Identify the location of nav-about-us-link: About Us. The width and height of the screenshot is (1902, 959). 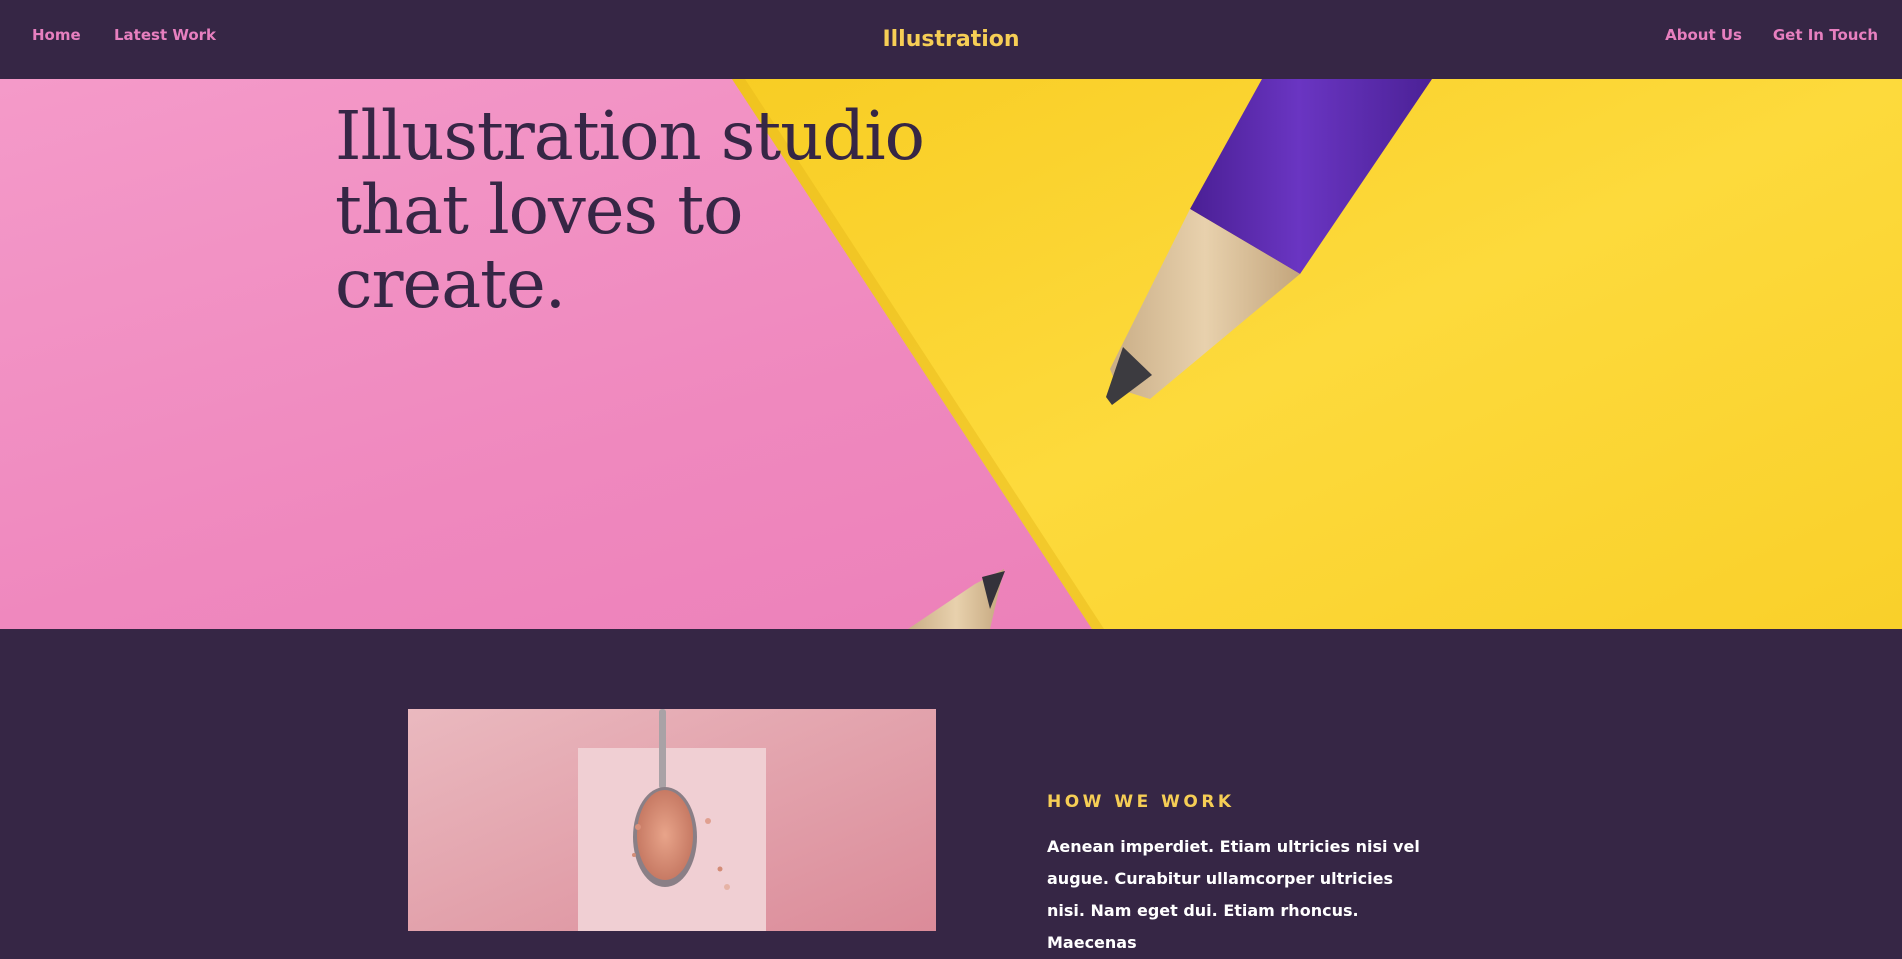
(1703, 35).